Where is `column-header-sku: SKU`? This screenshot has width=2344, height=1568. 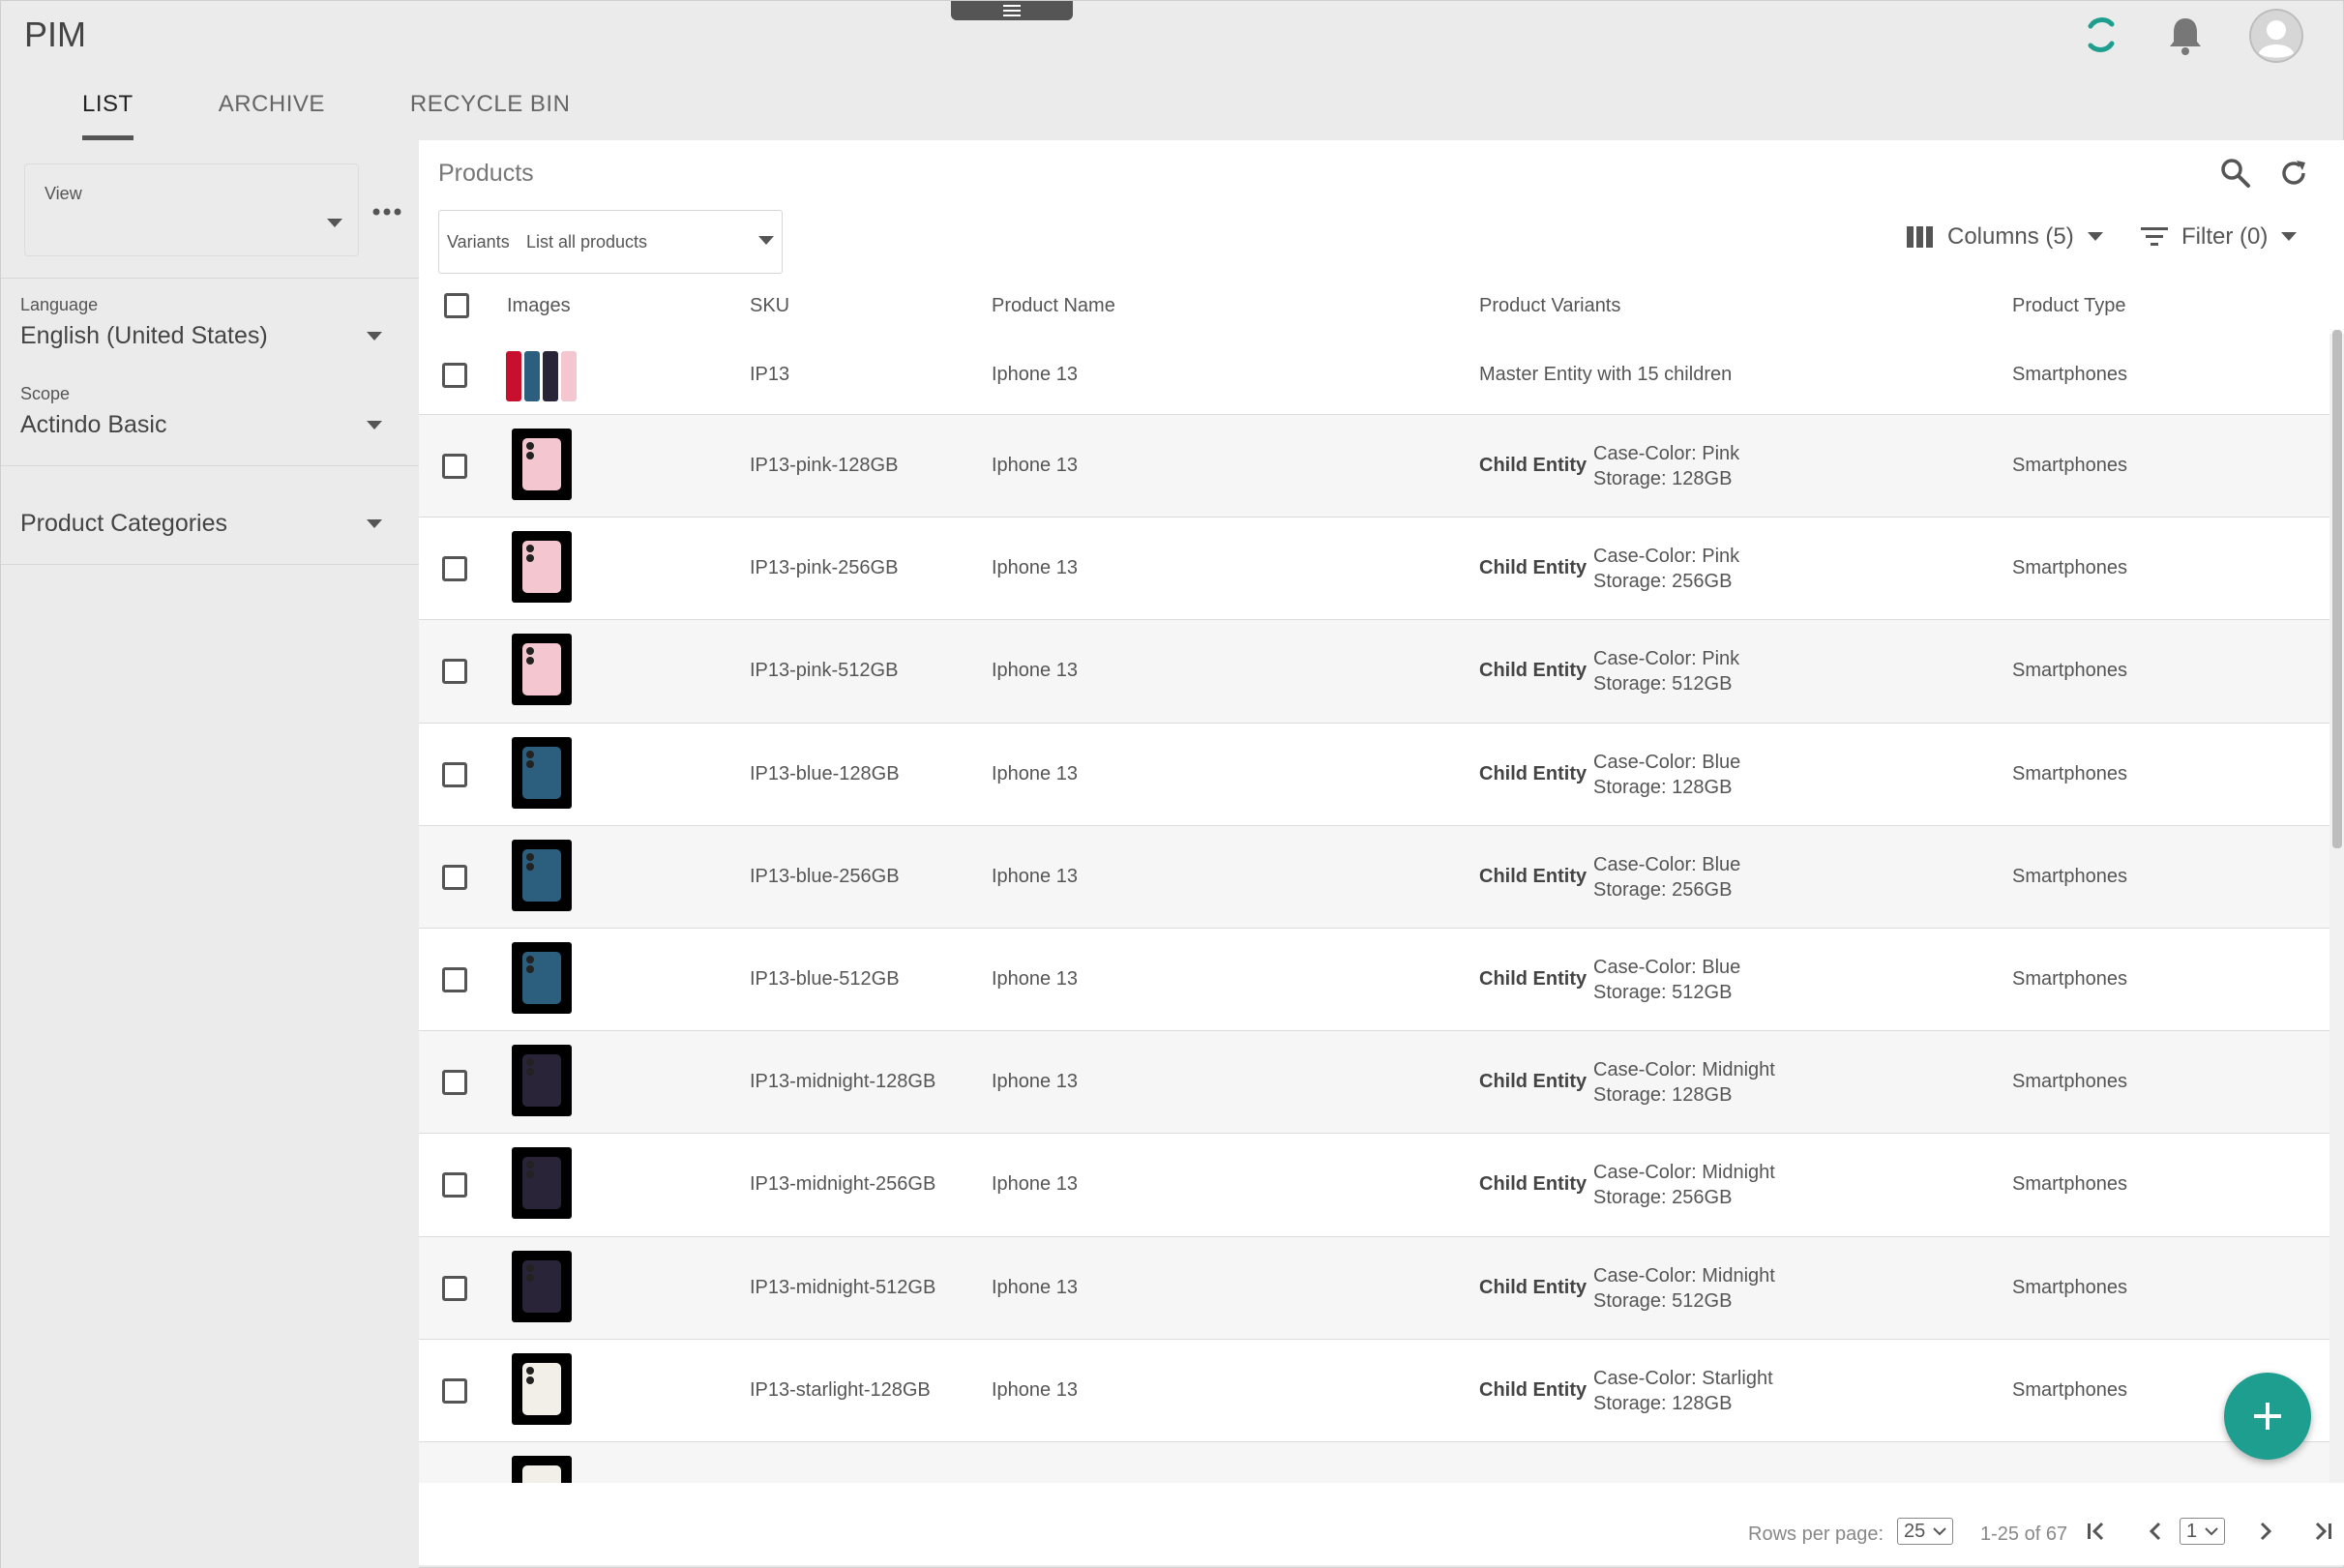
column-header-sku: SKU is located at coordinates (769, 306).